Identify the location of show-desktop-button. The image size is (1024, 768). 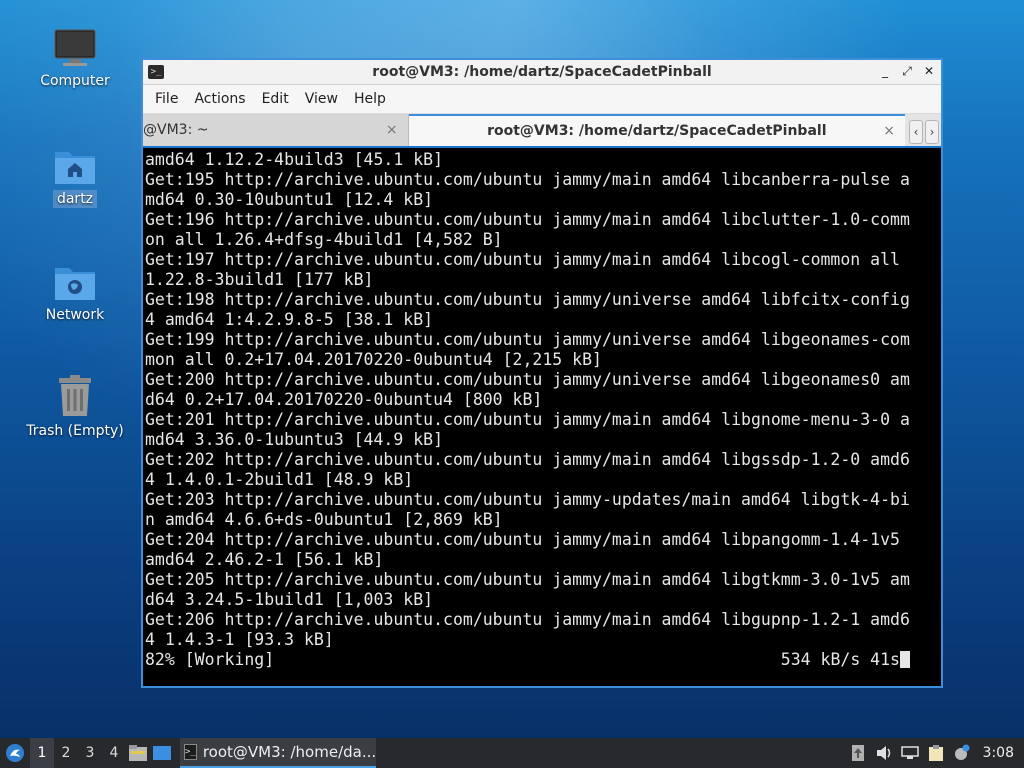
(162, 753).